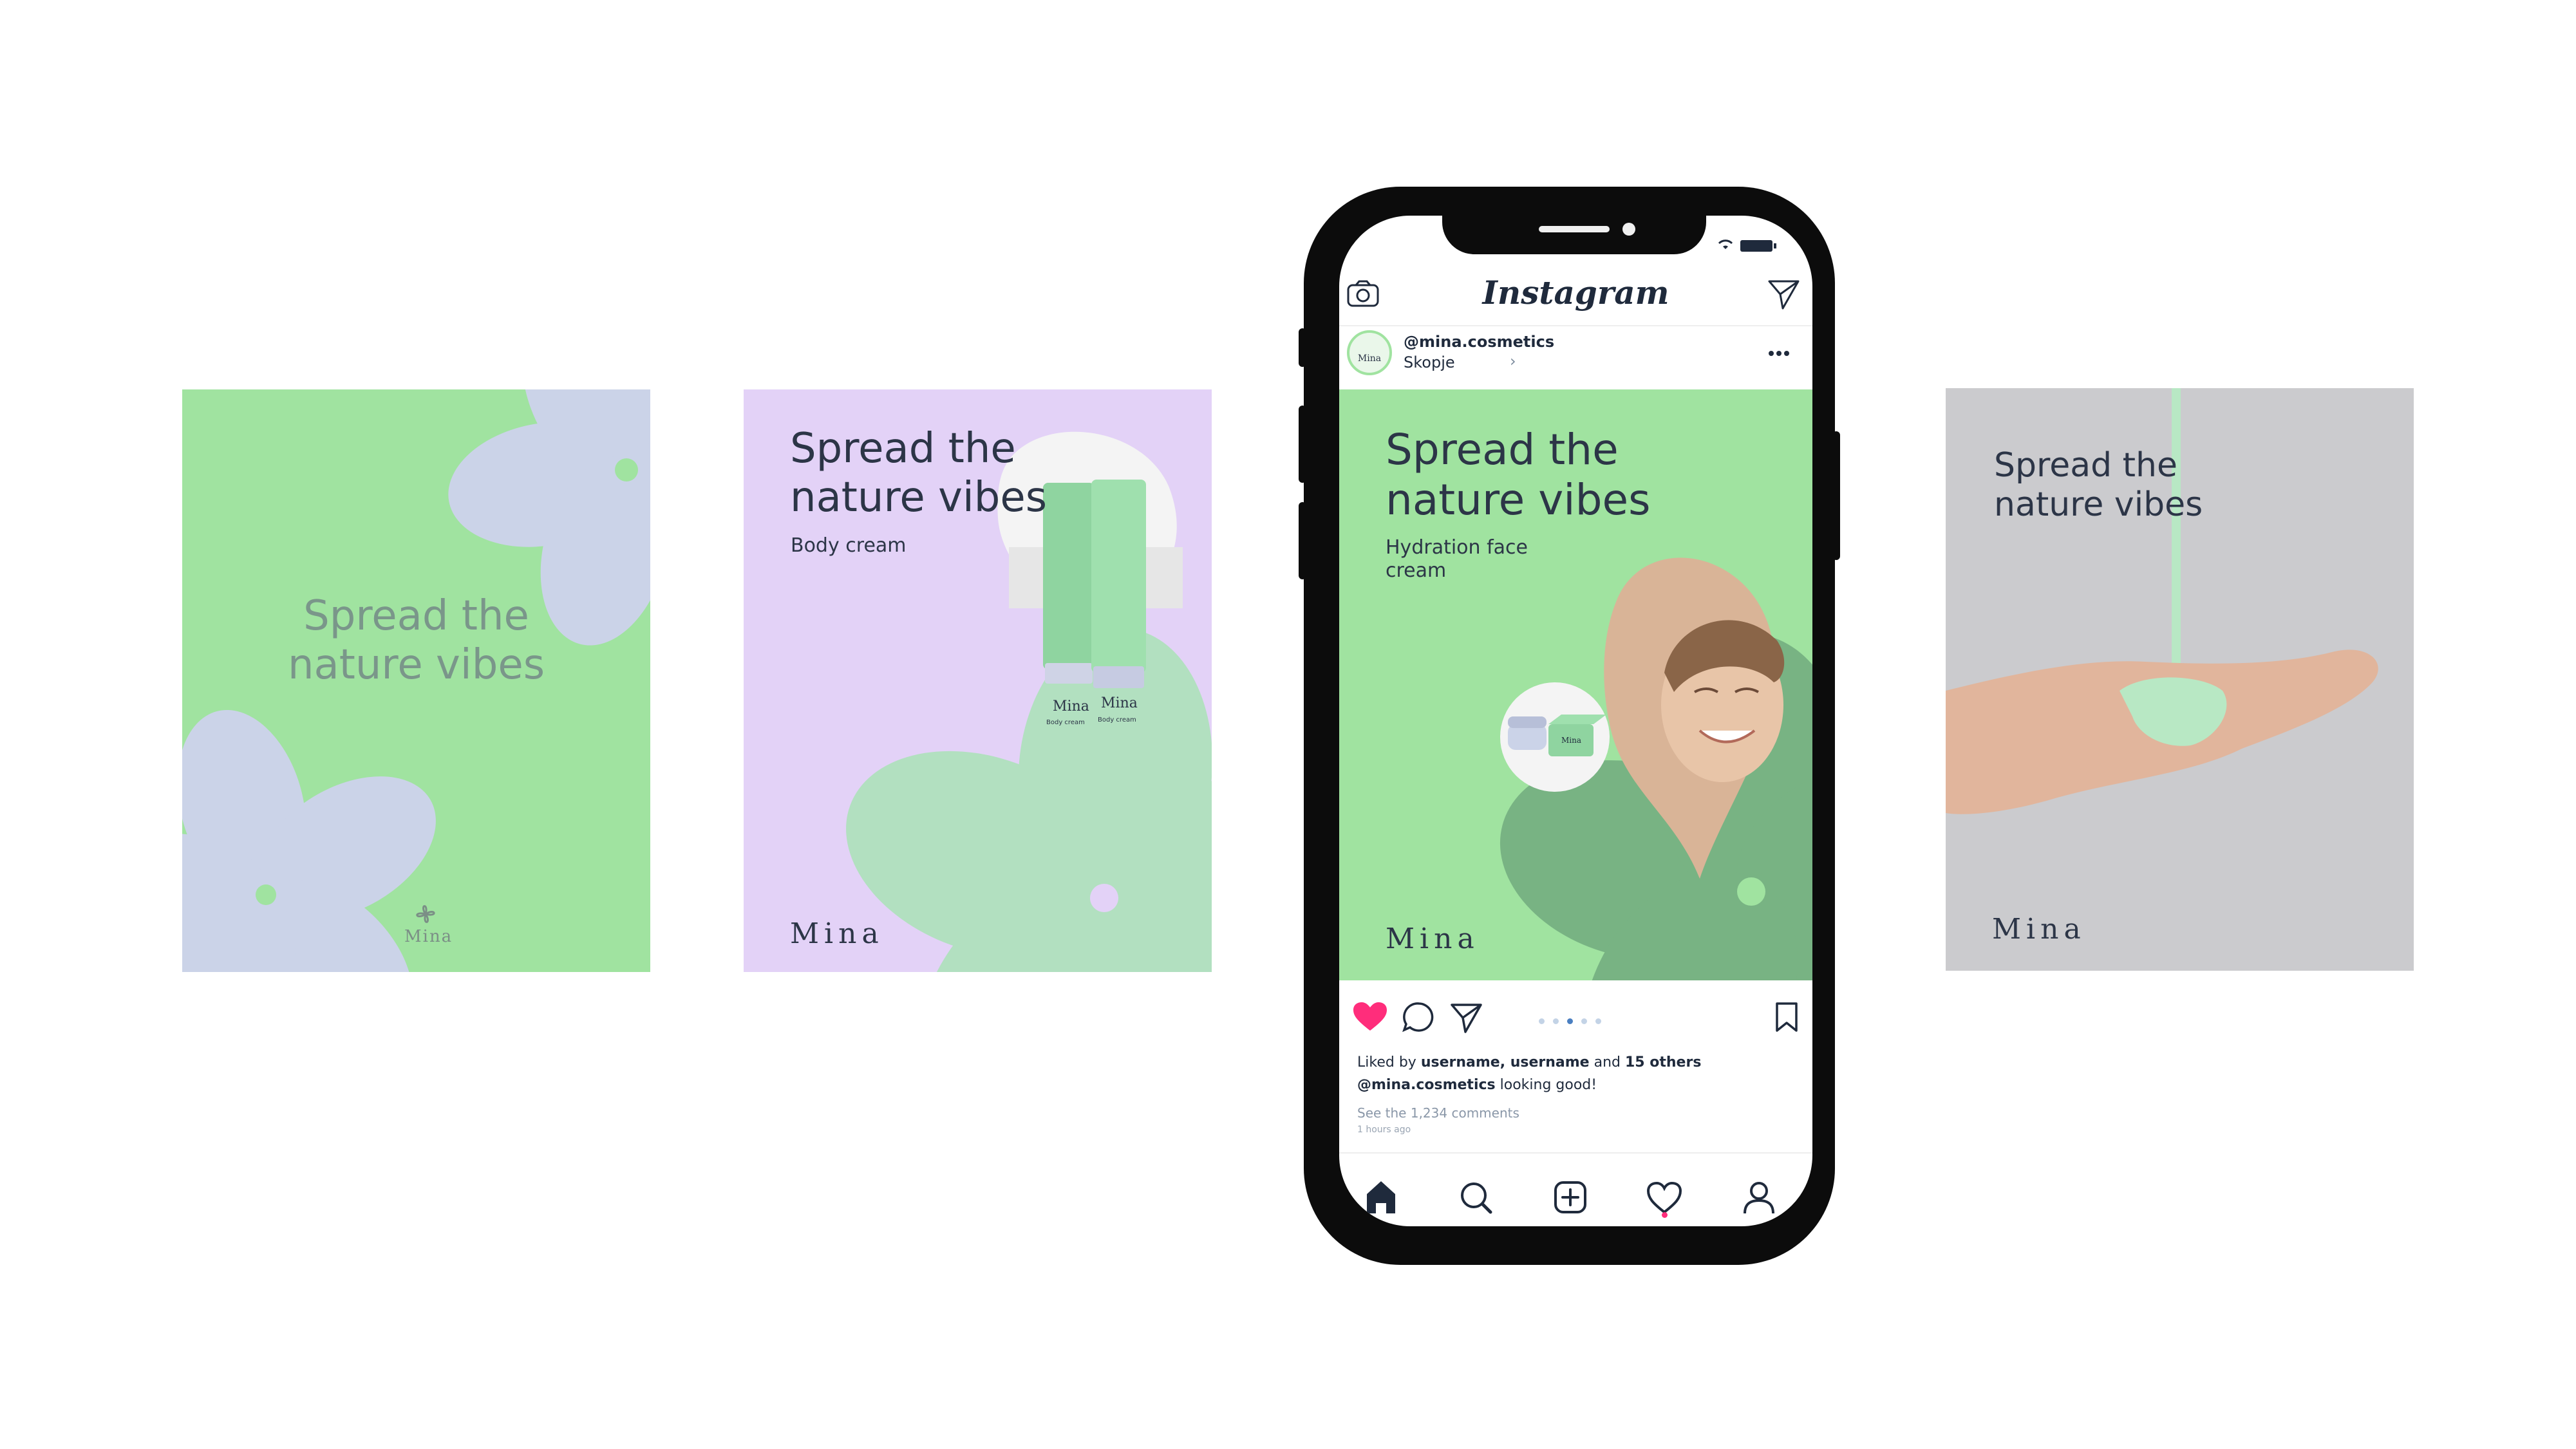 The height and width of the screenshot is (1449, 2576). Describe the element at coordinates (1381, 1197) in the screenshot. I see `home-icon` at that location.